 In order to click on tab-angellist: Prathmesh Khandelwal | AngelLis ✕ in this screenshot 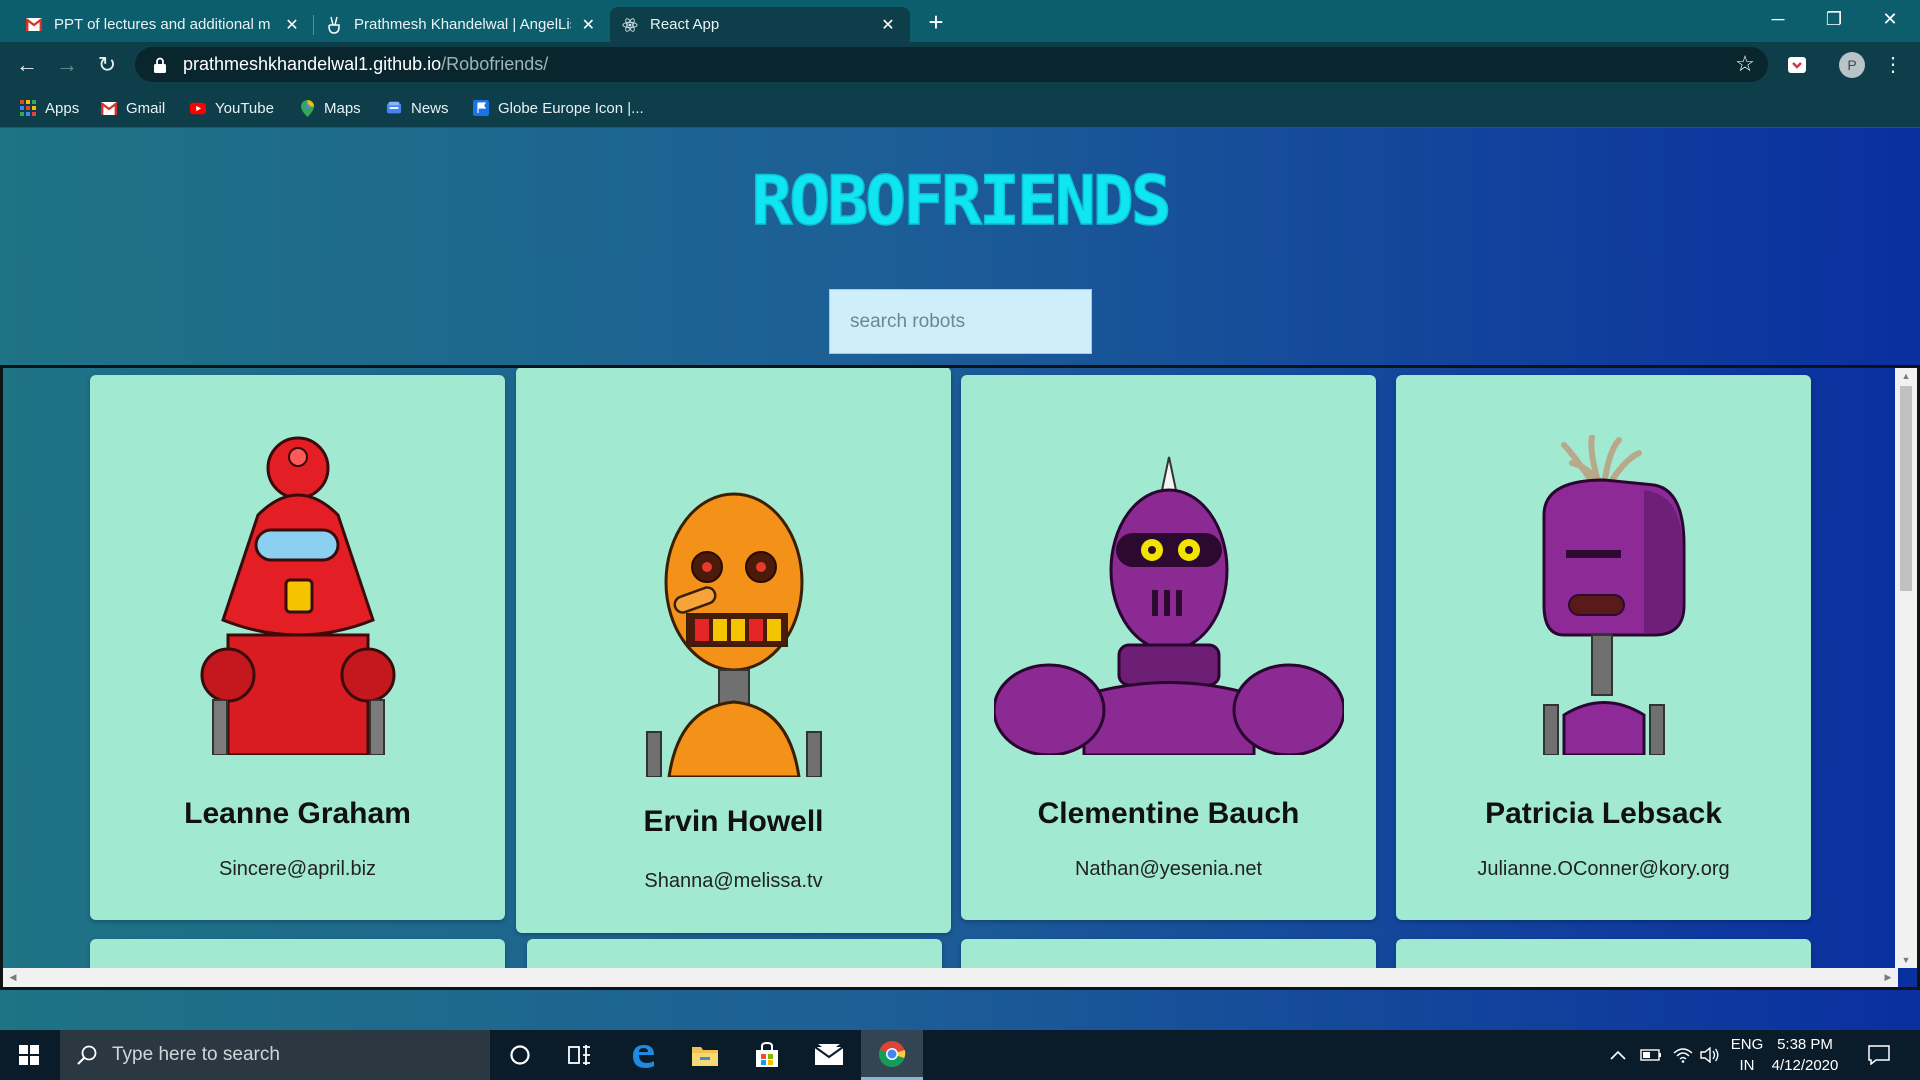, I will do `click(462, 24)`.